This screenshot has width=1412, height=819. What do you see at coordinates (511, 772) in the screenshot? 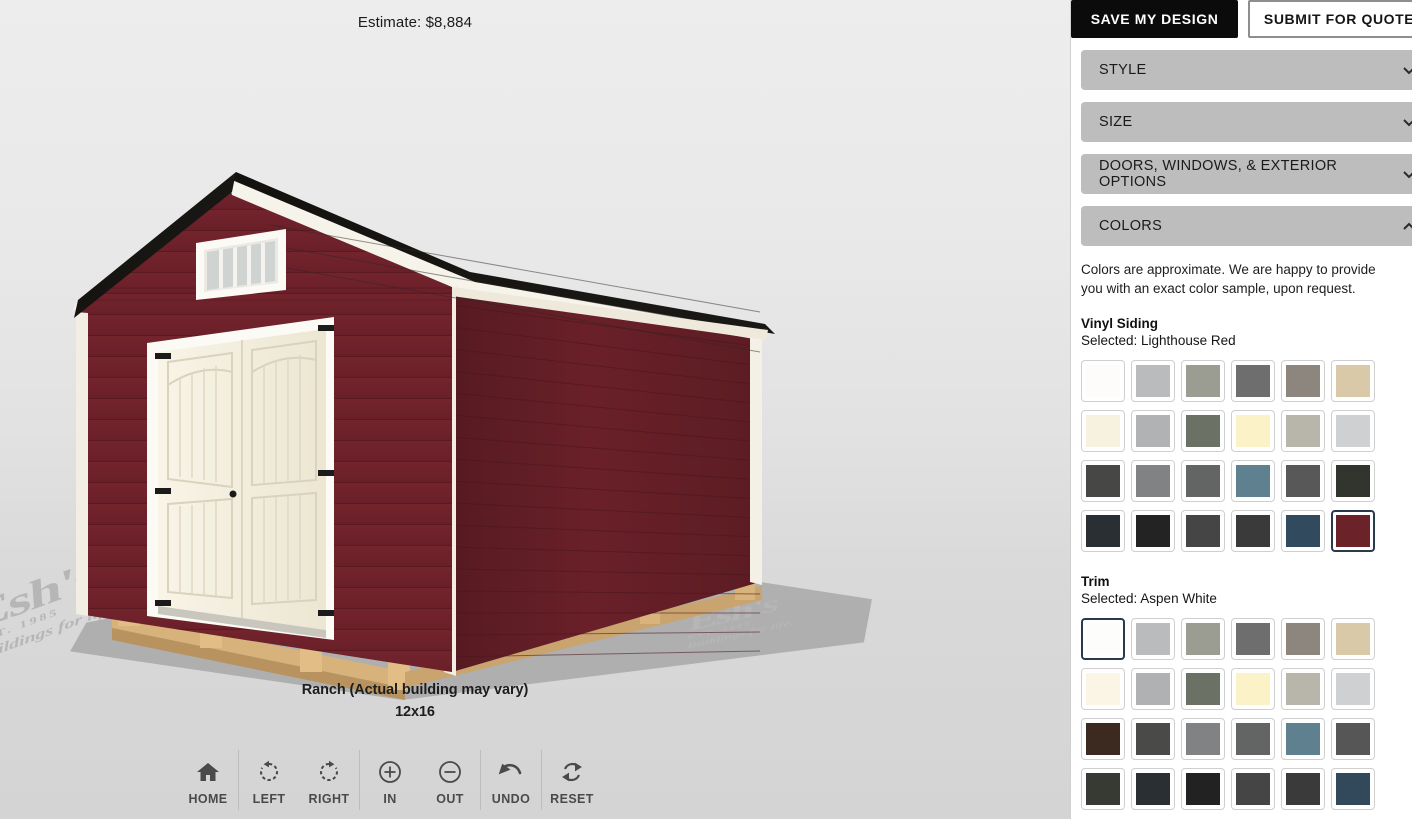
I see `undo-icon` at bounding box center [511, 772].